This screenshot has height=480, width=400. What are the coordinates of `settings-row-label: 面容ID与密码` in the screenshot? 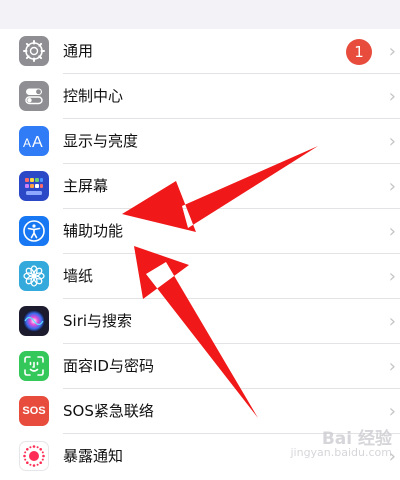 It's located at (108, 366).